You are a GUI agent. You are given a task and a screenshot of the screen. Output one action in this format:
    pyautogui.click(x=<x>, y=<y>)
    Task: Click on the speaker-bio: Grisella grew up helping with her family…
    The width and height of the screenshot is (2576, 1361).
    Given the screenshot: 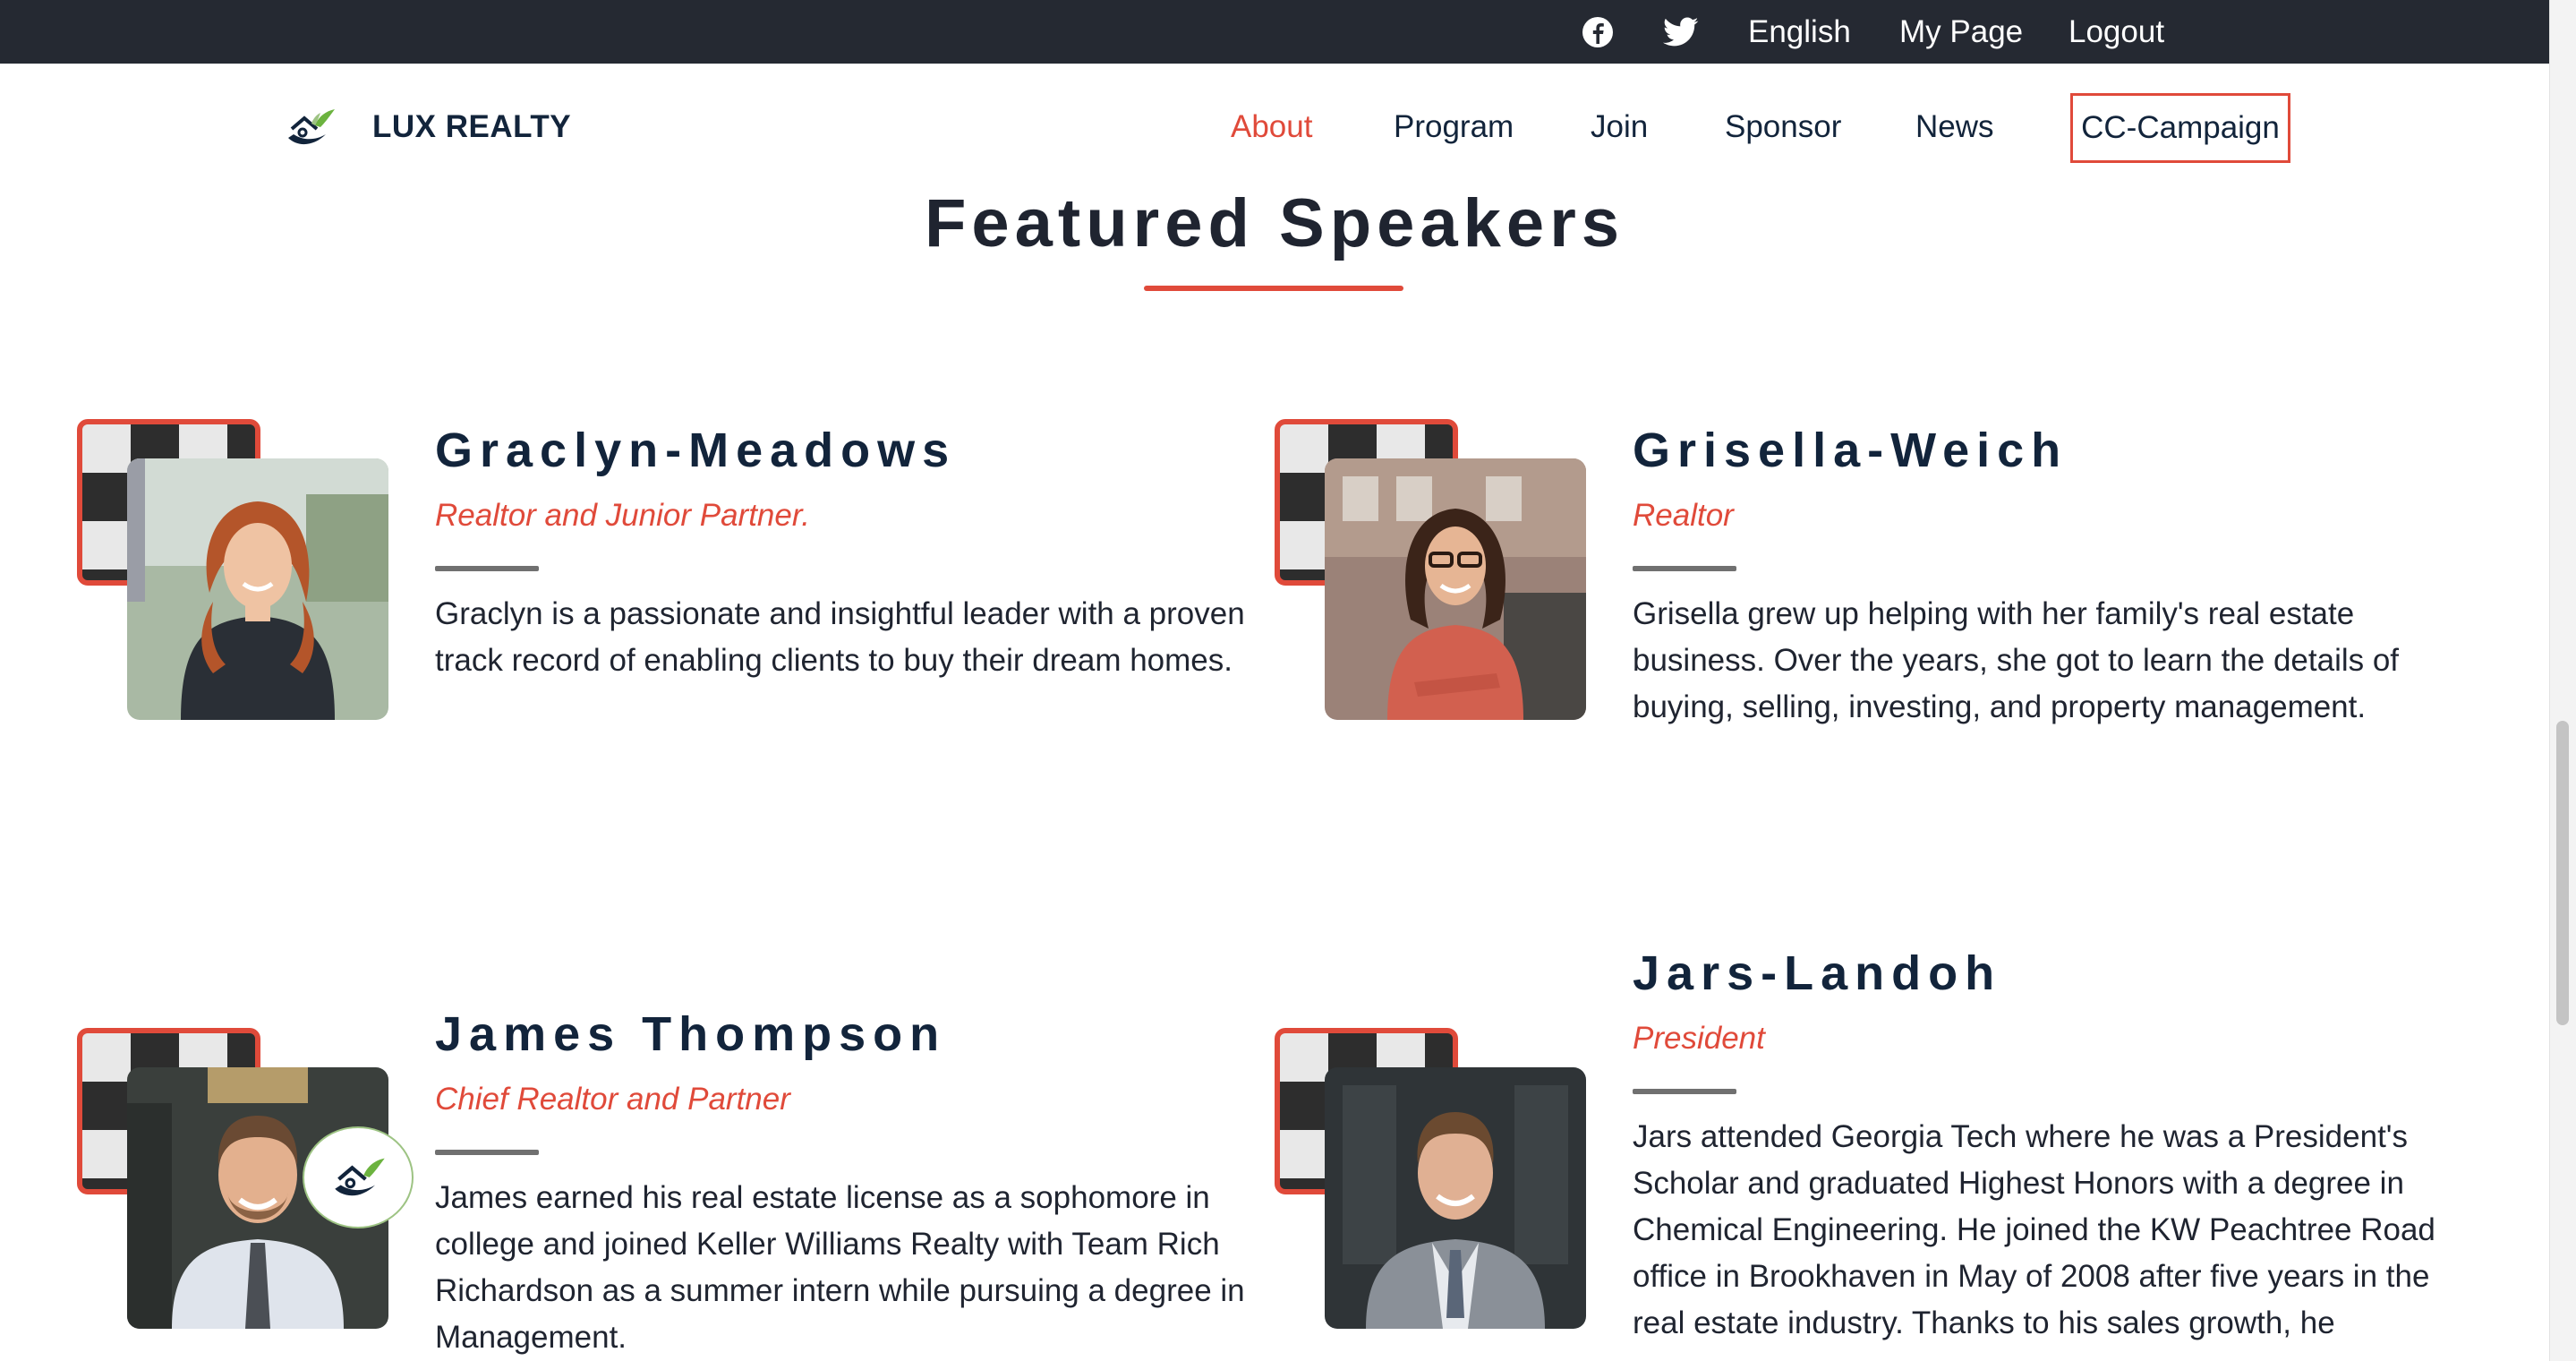 What is the action you would take?
    pyautogui.click(x=2016, y=660)
    